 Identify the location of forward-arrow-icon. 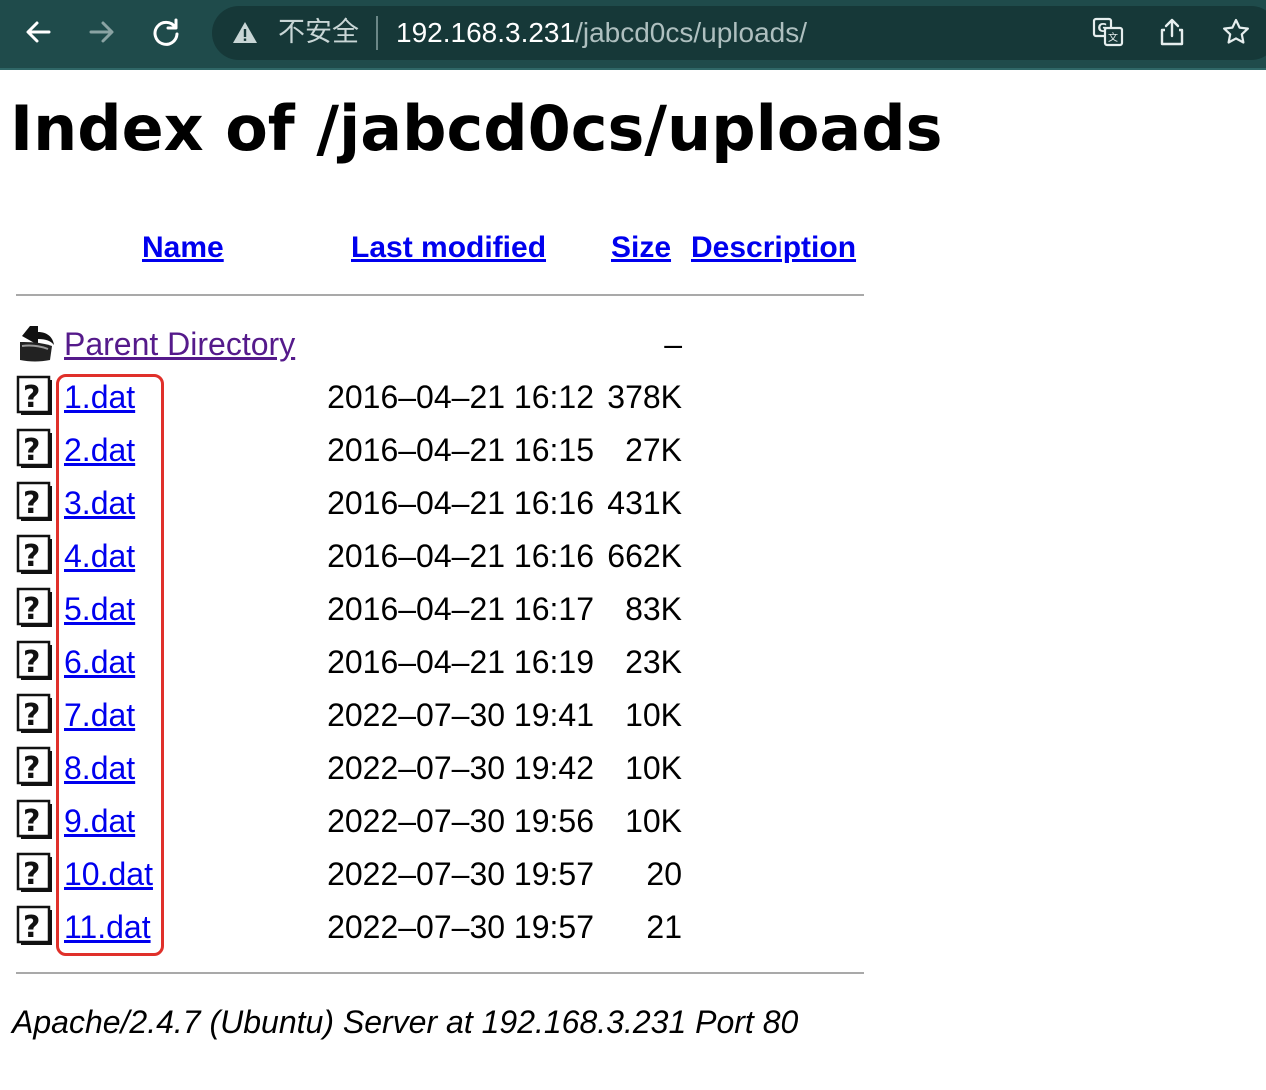
(102, 32).